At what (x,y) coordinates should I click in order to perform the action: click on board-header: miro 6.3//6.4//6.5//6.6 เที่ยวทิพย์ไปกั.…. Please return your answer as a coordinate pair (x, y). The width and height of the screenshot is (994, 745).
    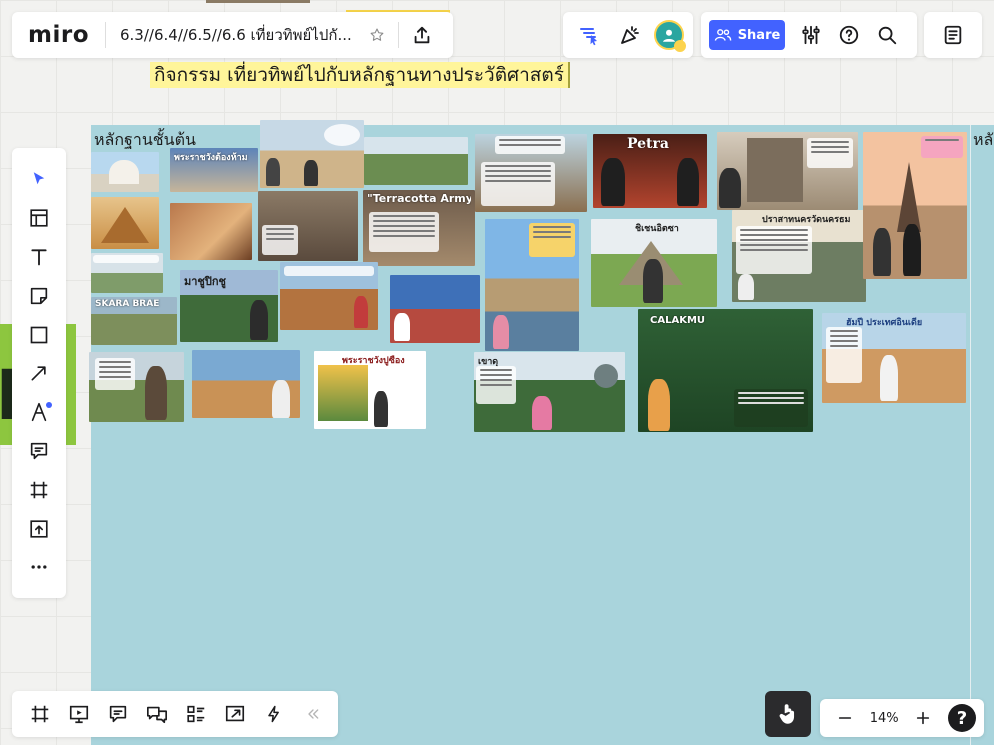
    Looking at the image, I should click on (232, 35).